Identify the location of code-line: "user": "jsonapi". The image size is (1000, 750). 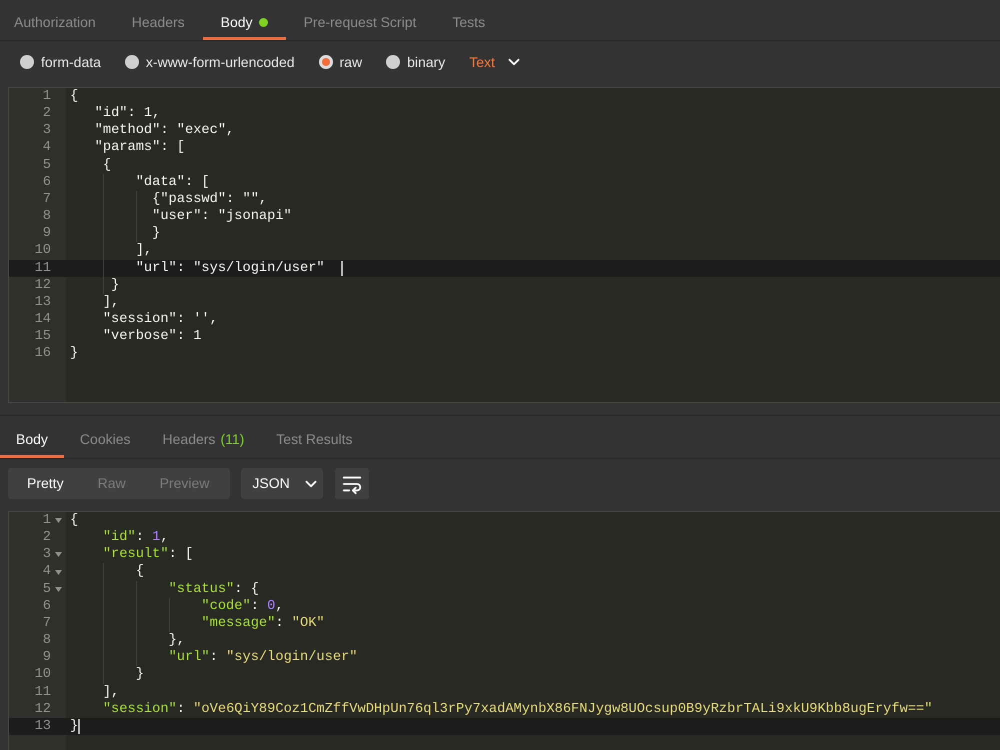
(222, 217).